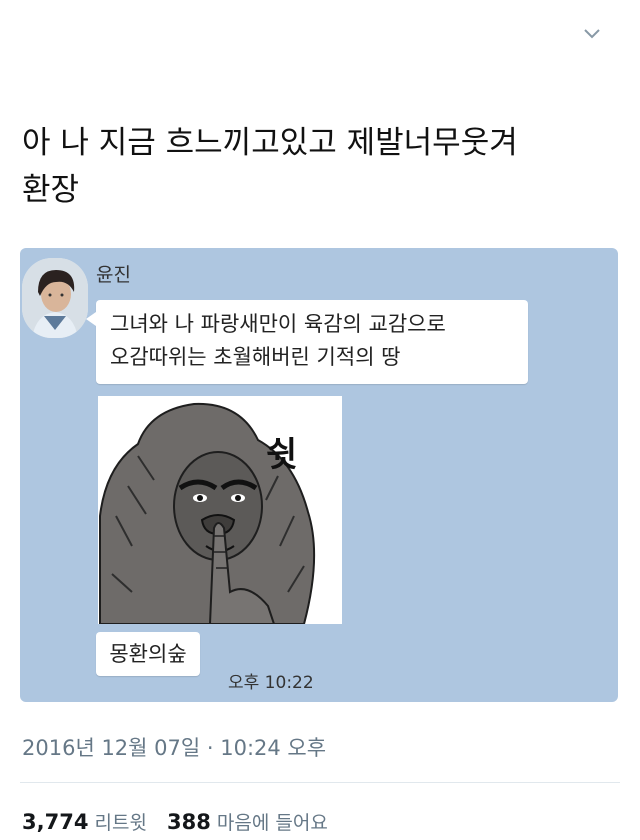 The width and height of the screenshot is (640, 840). I want to click on retweet-label: 리트윗, so click(120, 823).